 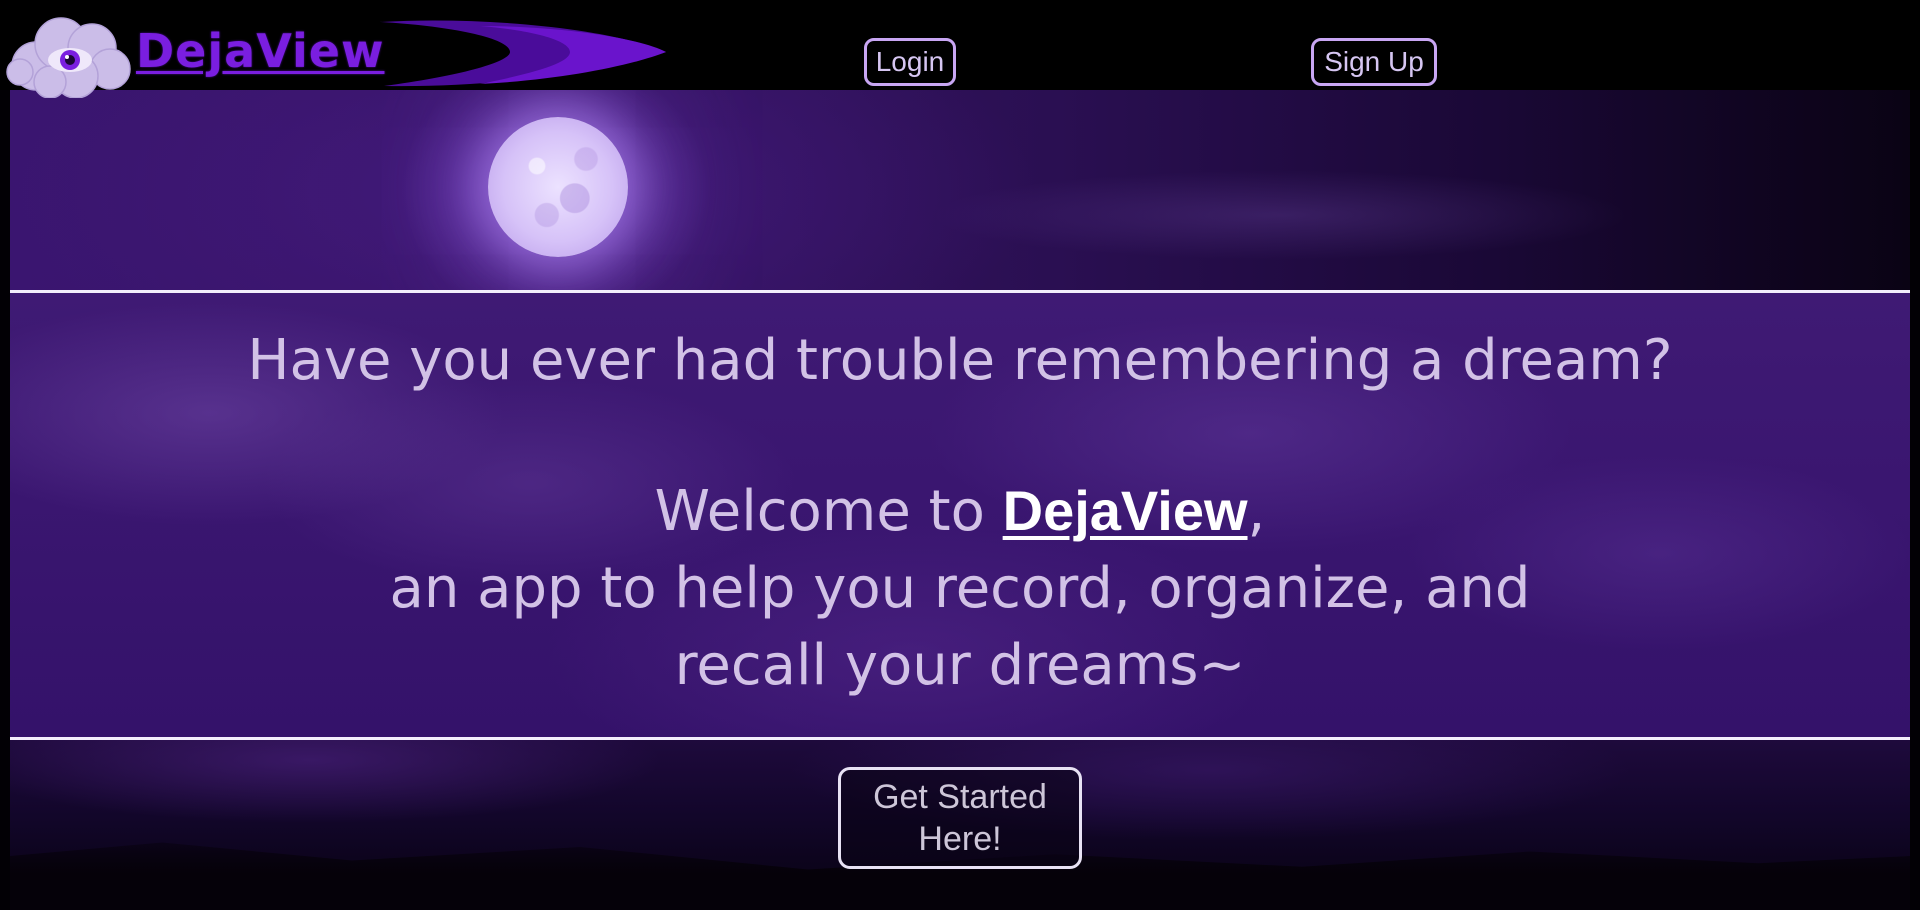 I want to click on get-started-label-line2: Here!, so click(x=960, y=839).